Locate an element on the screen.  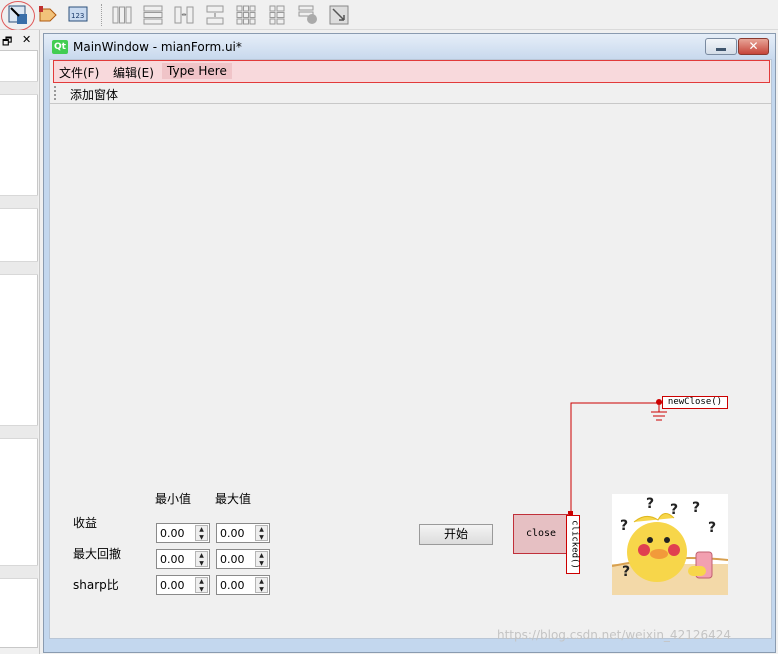
toolbar-separator is located at coordinates (101, 15).